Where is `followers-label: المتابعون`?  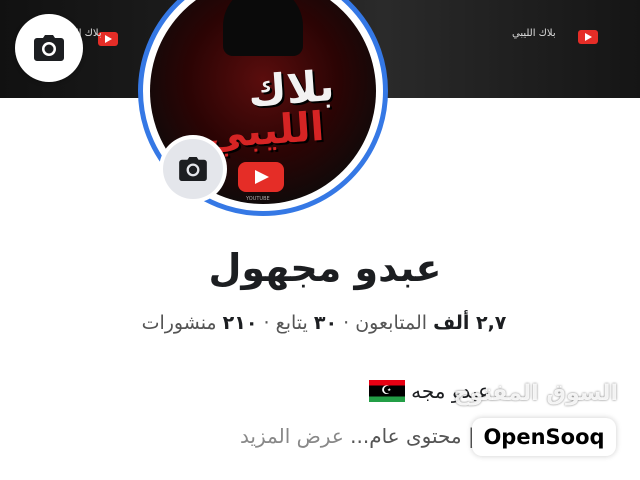
followers-label: المتابعون is located at coordinates (391, 323).